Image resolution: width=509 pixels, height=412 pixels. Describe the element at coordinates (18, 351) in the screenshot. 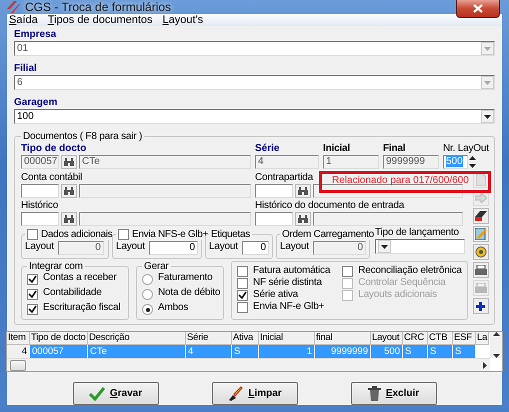

I see `table-cell: 4` at that location.